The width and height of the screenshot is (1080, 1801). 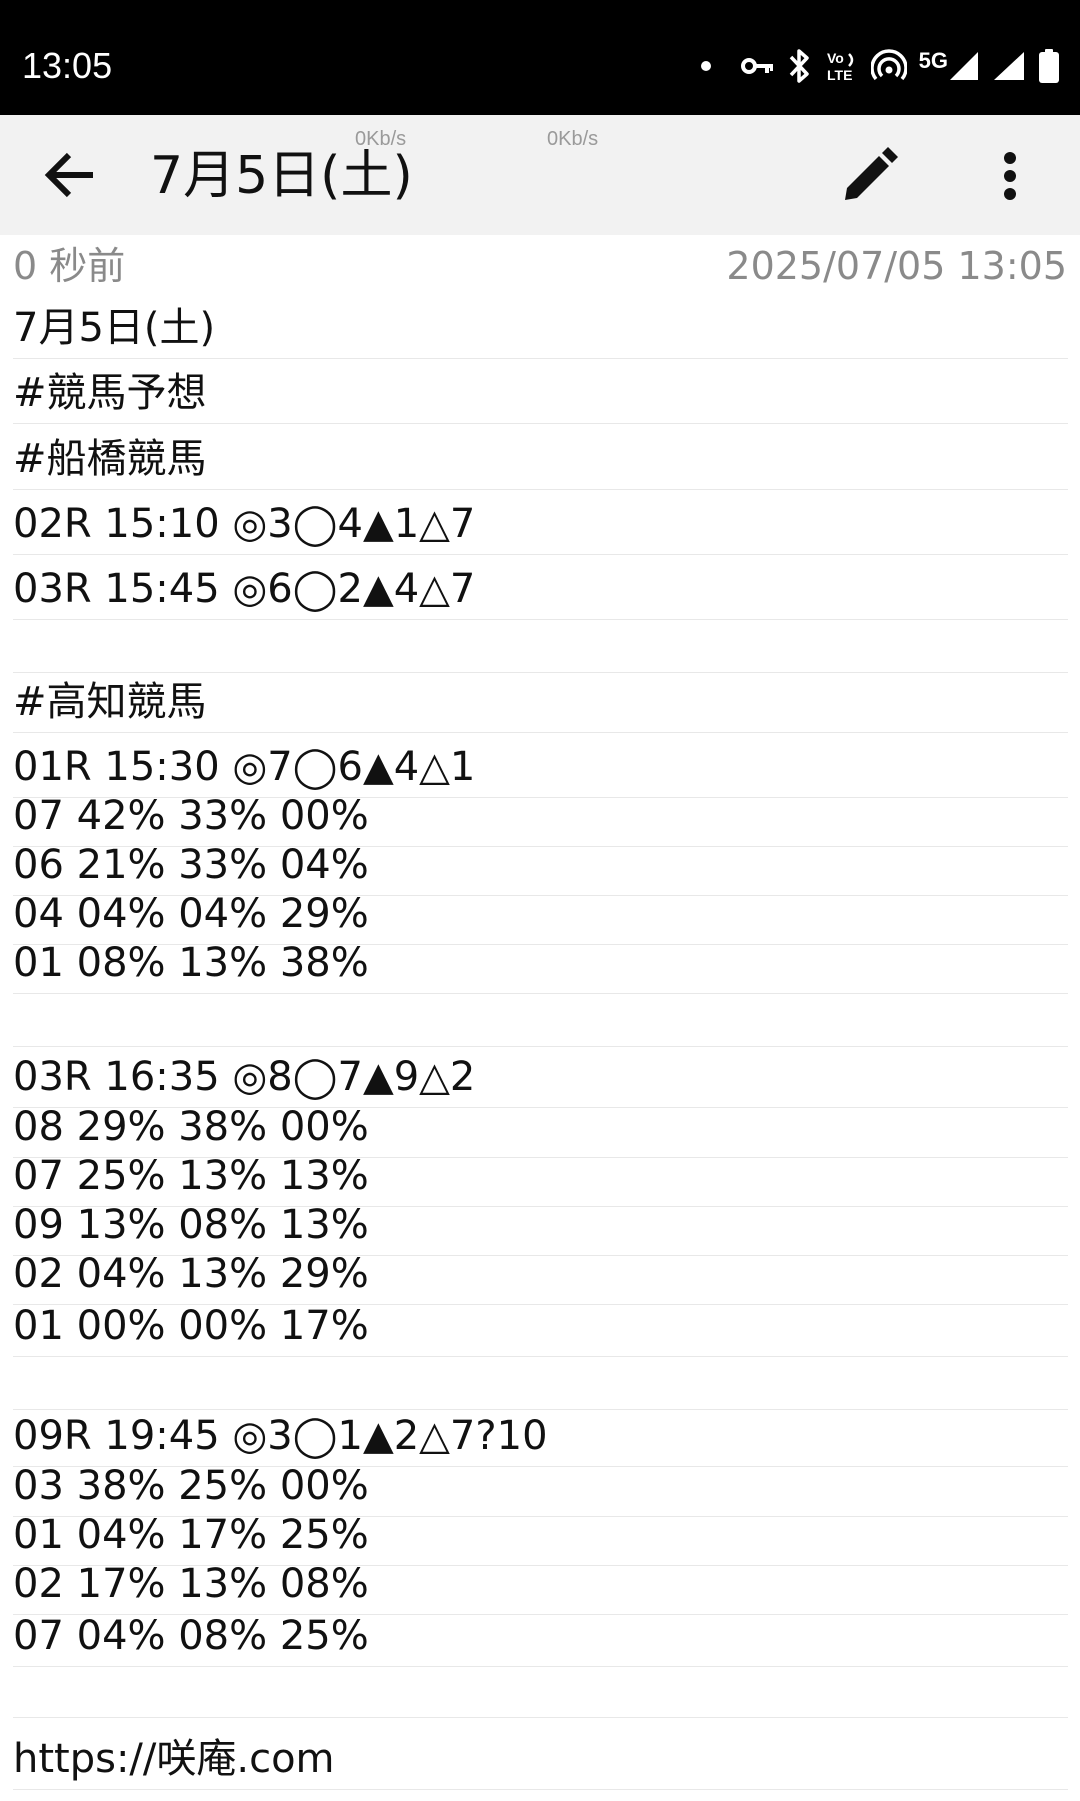 I want to click on note-line: 07 25% 13% 13%, so click(x=540, y=1180).